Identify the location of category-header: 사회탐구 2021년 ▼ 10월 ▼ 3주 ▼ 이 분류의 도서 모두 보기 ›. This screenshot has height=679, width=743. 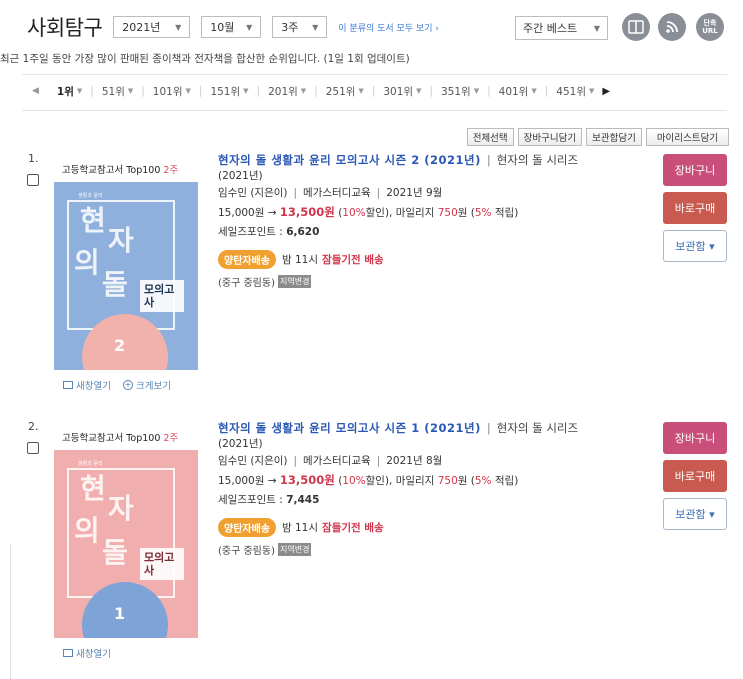
(233, 27).